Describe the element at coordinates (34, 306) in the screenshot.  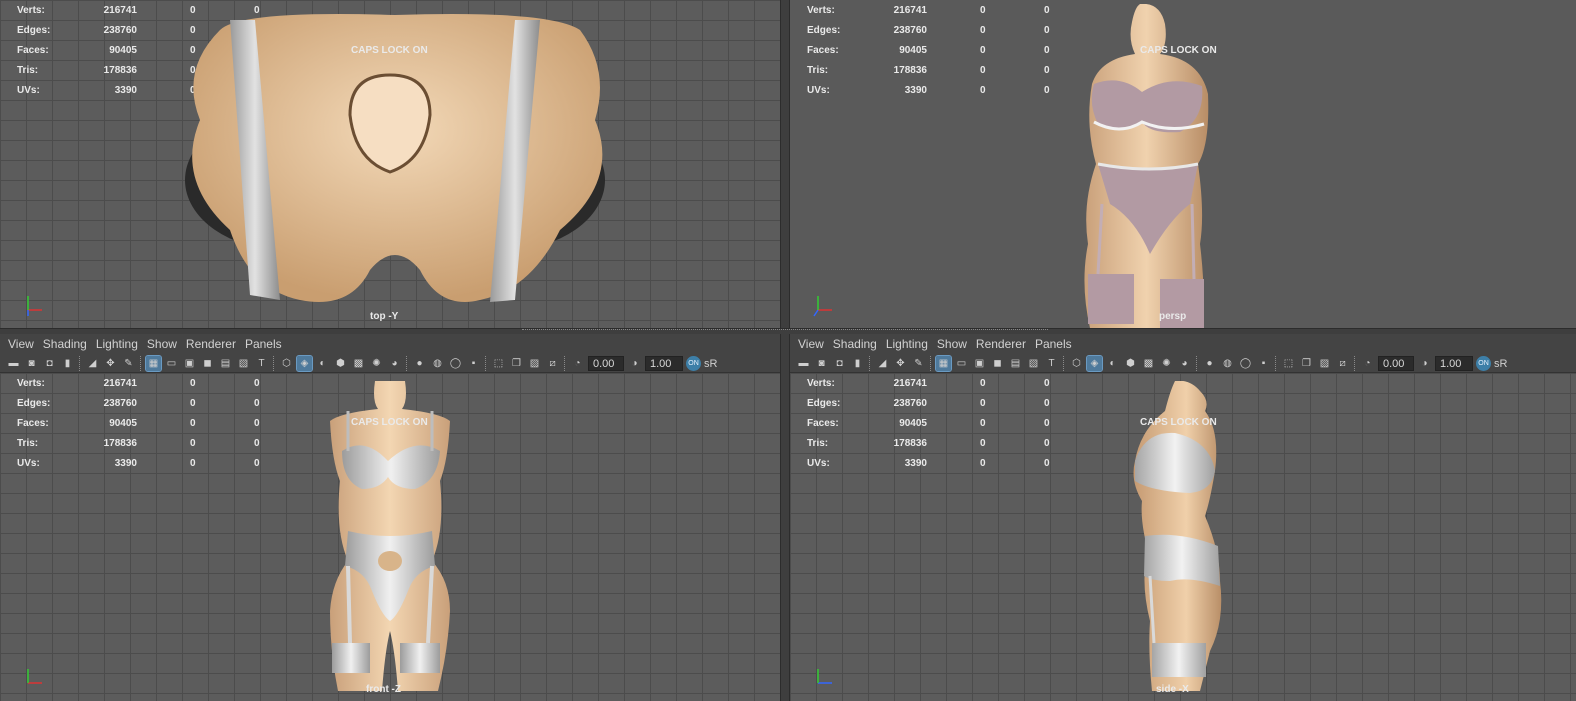
I see `axis-gizmo` at that location.